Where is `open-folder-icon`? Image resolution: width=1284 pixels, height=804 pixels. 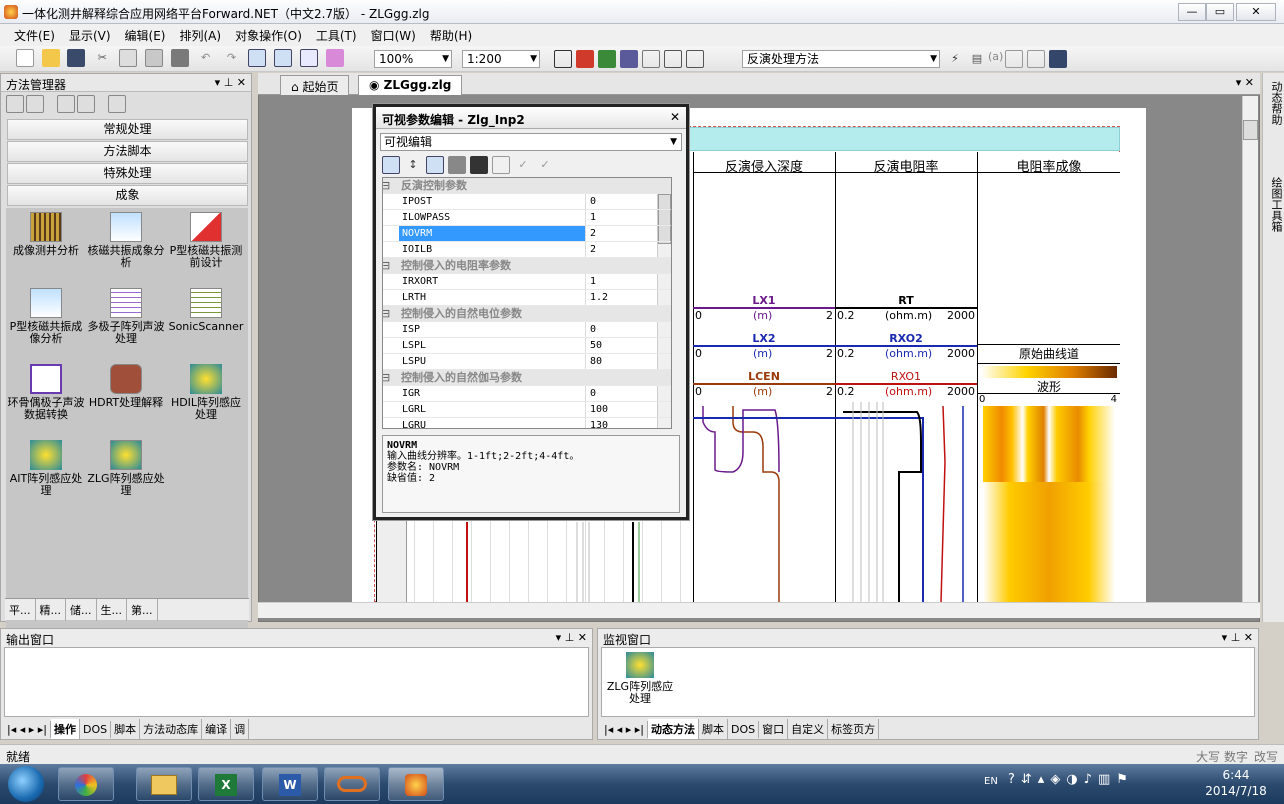
open-folder-icon is located at coordinates (50, 58).